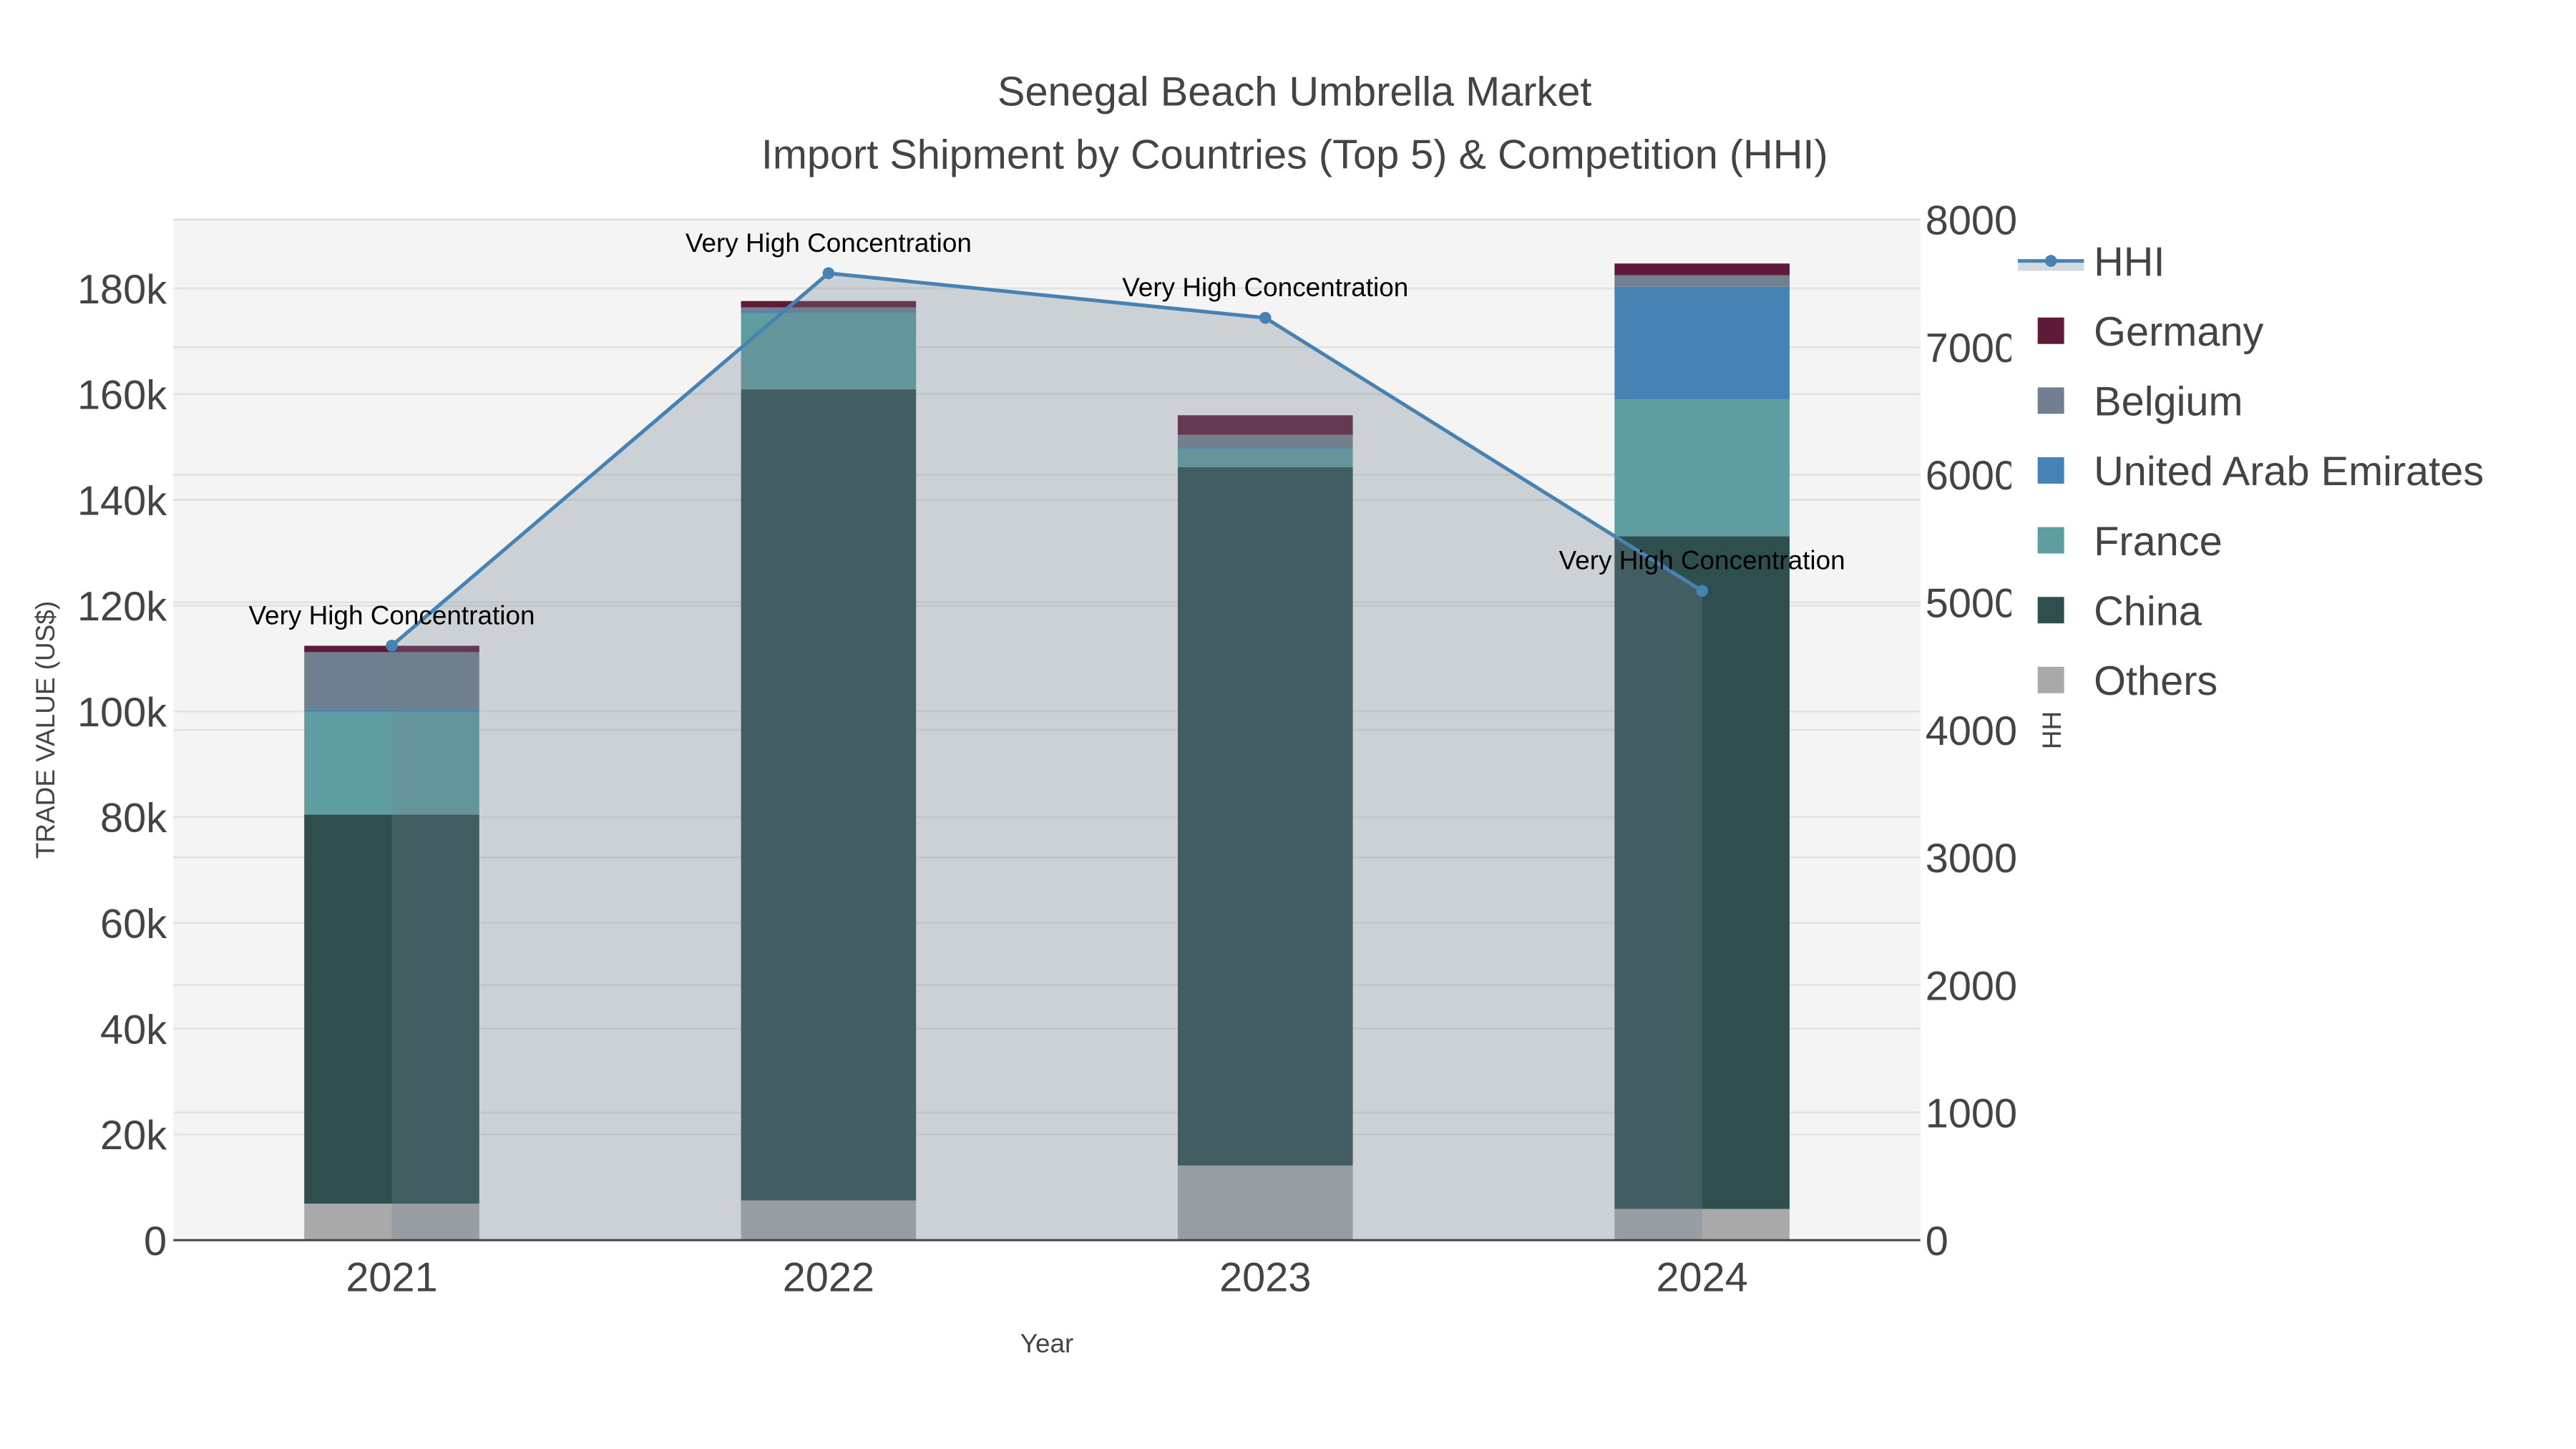 The height and width of the screenshot is (1449, 2576). What do you see at coordinates (828, 1278) in the screenshot?
I see `x-tick-label: 2022` at bounding box center [828, 1278].